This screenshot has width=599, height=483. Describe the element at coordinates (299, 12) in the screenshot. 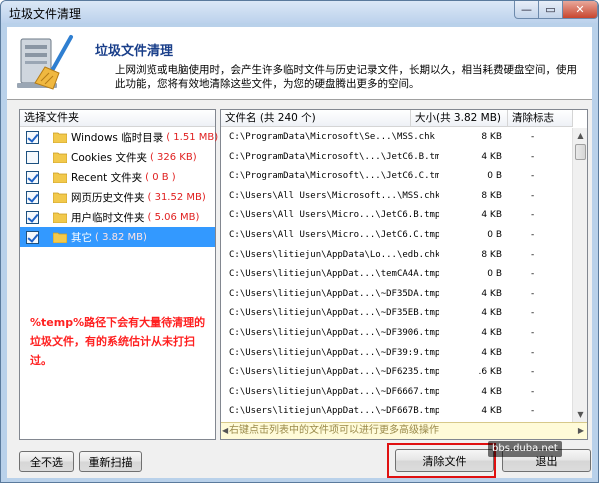

I see `title-bar: 垃圾文件清理 — ▭ ✕` at that location.